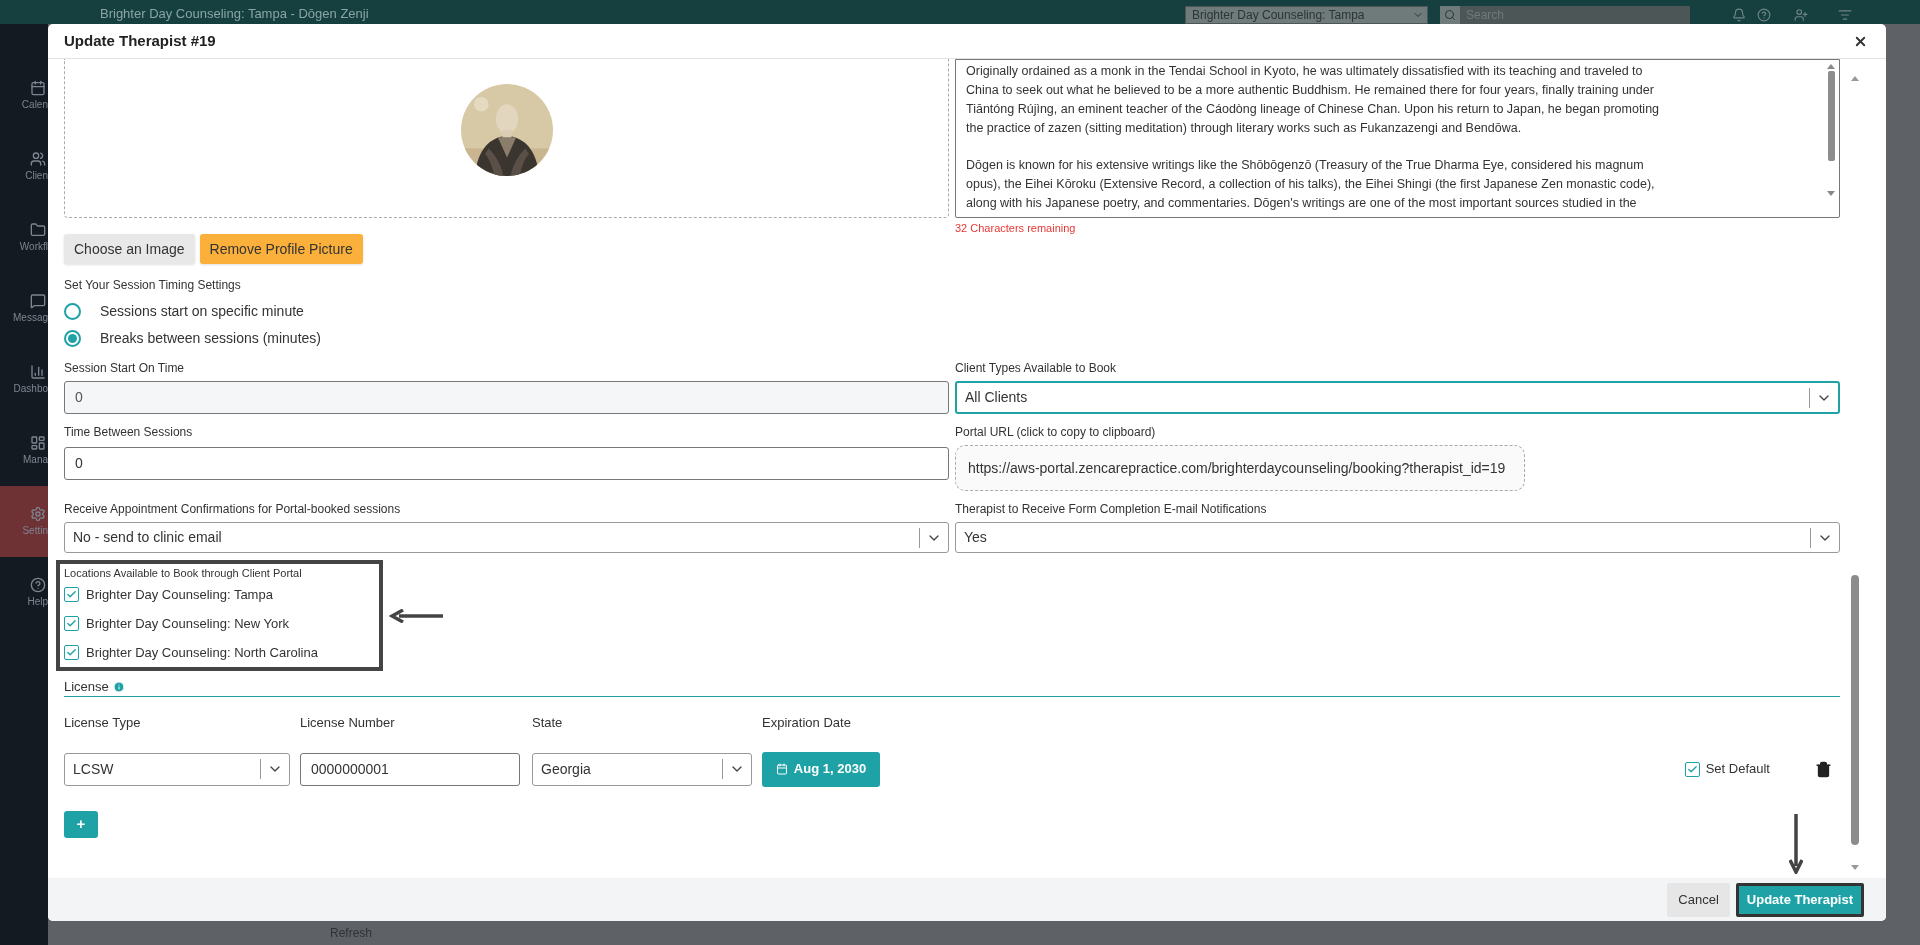  Describe the element at coordinates (24, 166) in the screenshot. I see `sidebar-item: Clien` at that location.